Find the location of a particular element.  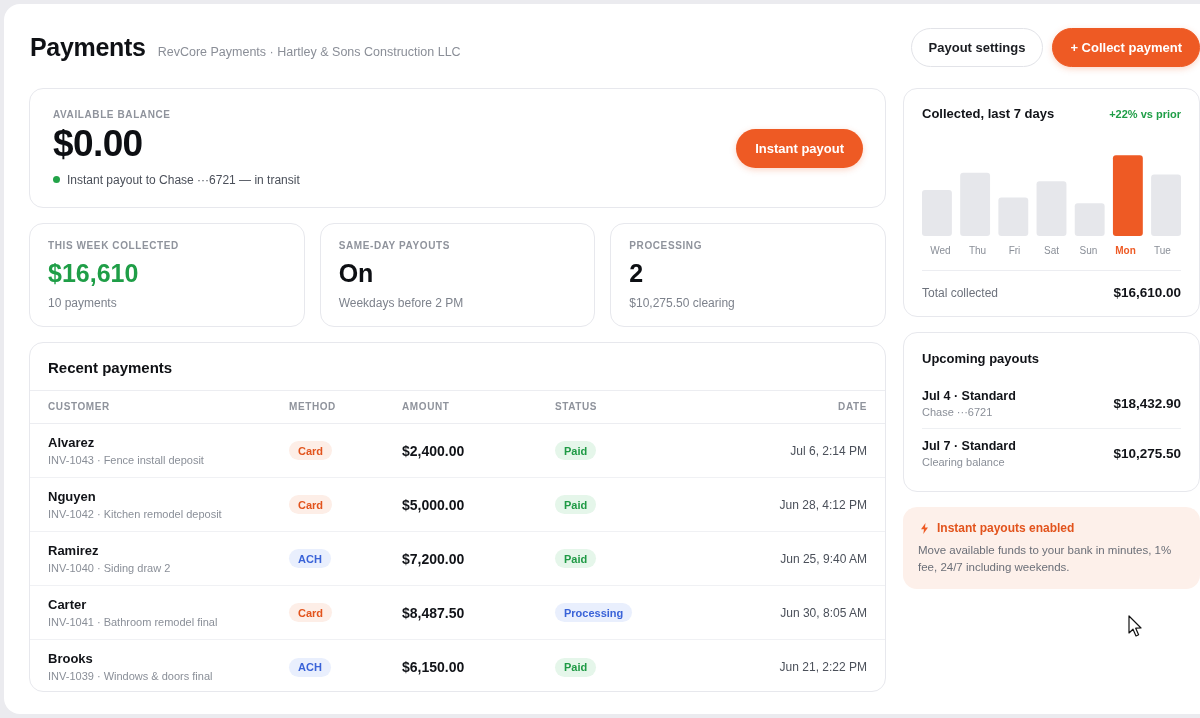

column-header: CUSTOMER is located at coordinates (79, 407).